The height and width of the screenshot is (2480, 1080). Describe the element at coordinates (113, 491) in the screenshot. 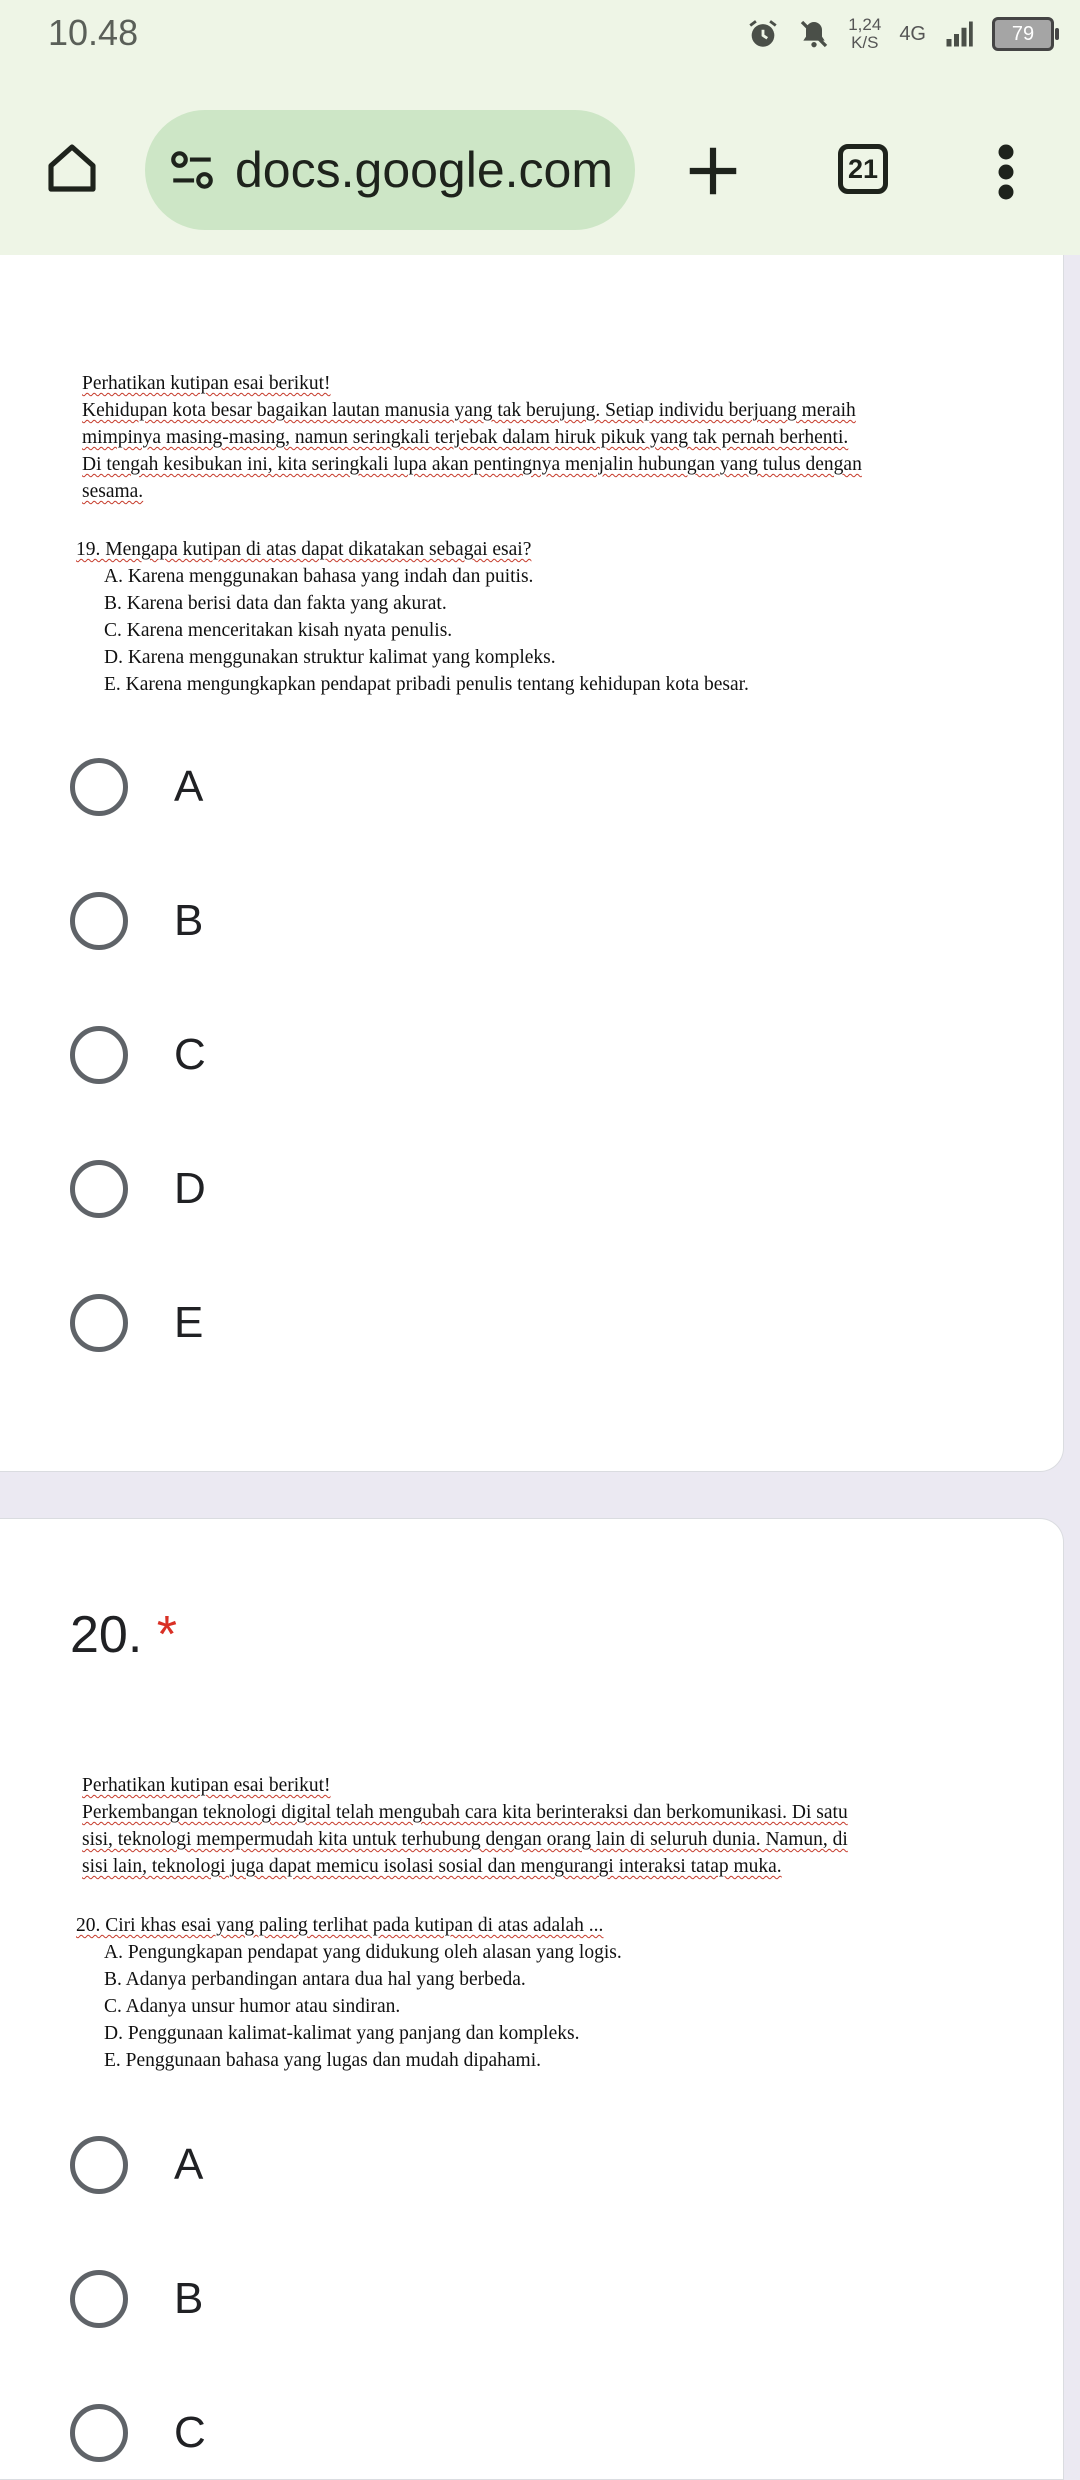

I see `passage-line: sesama.` at that location.